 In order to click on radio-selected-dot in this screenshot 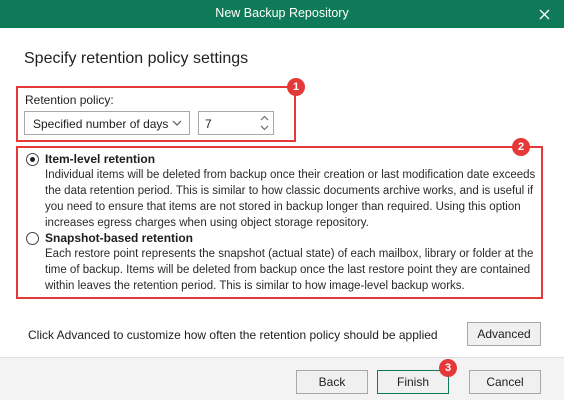, I will do `click(32, 159)`.